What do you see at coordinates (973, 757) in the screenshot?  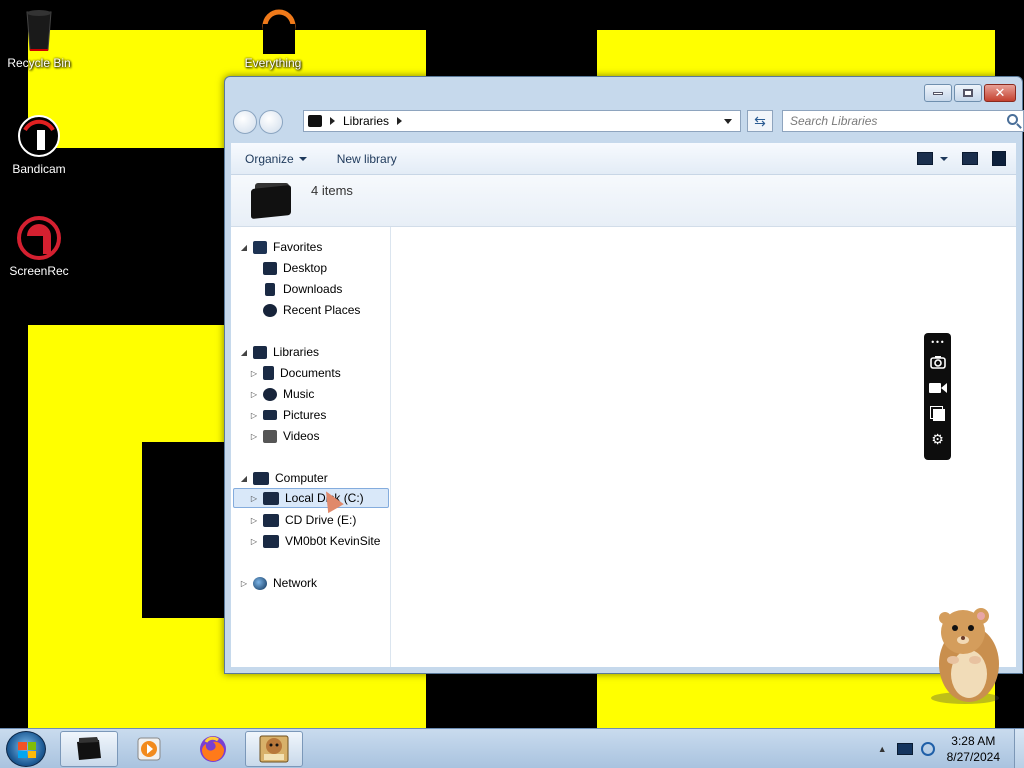 I see `clock-date: 8/27/2024` at bounding box center [973, 757].